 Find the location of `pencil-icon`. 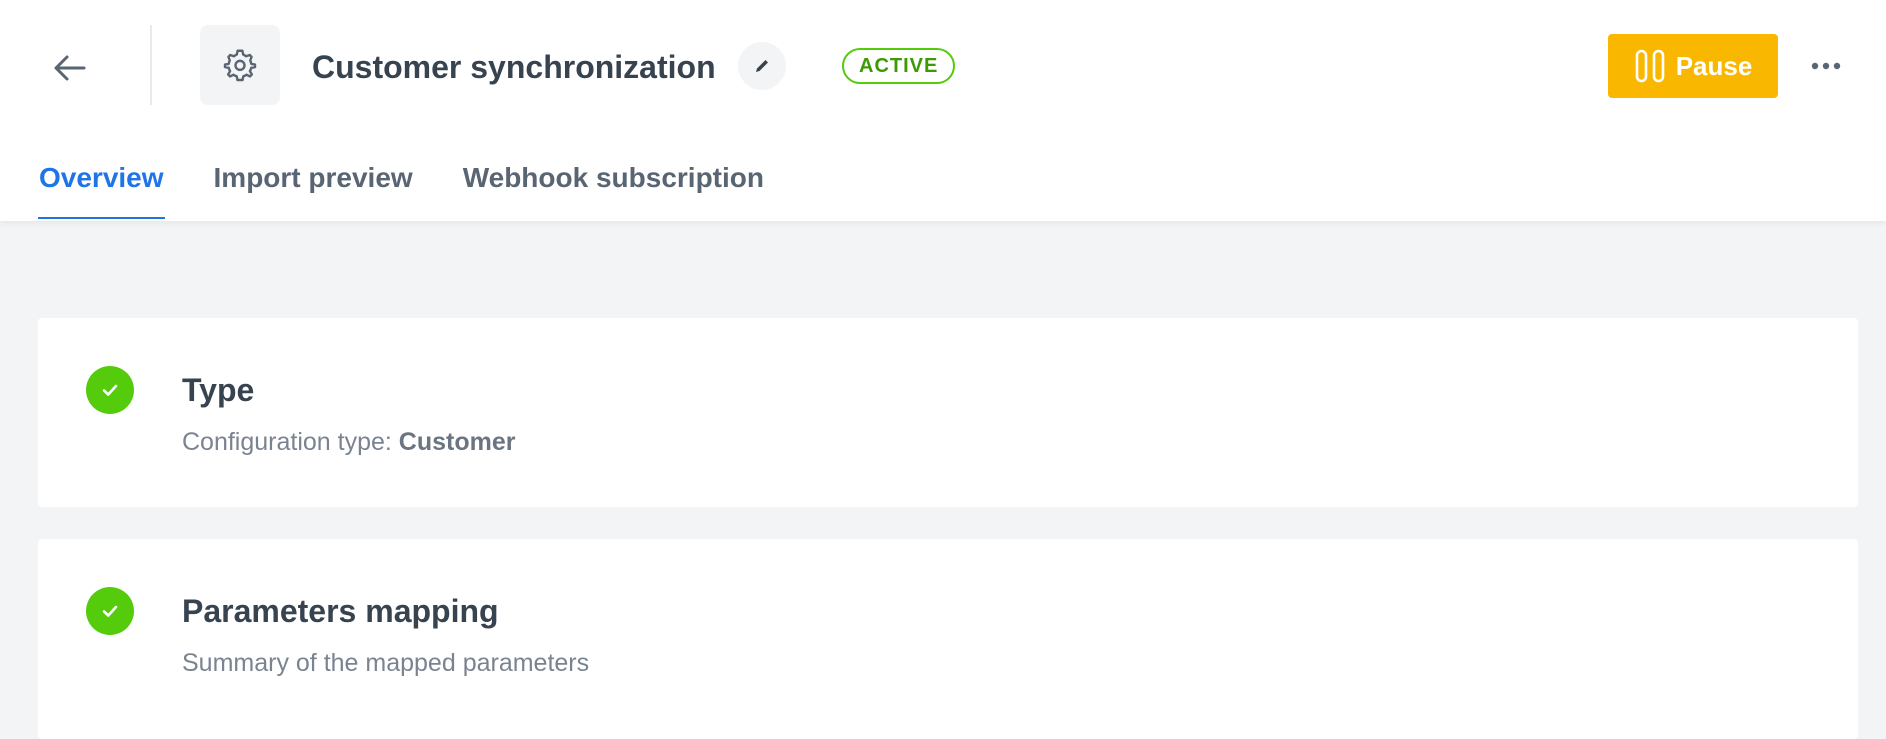

pencil-icon is located at coordinates (762, 66).